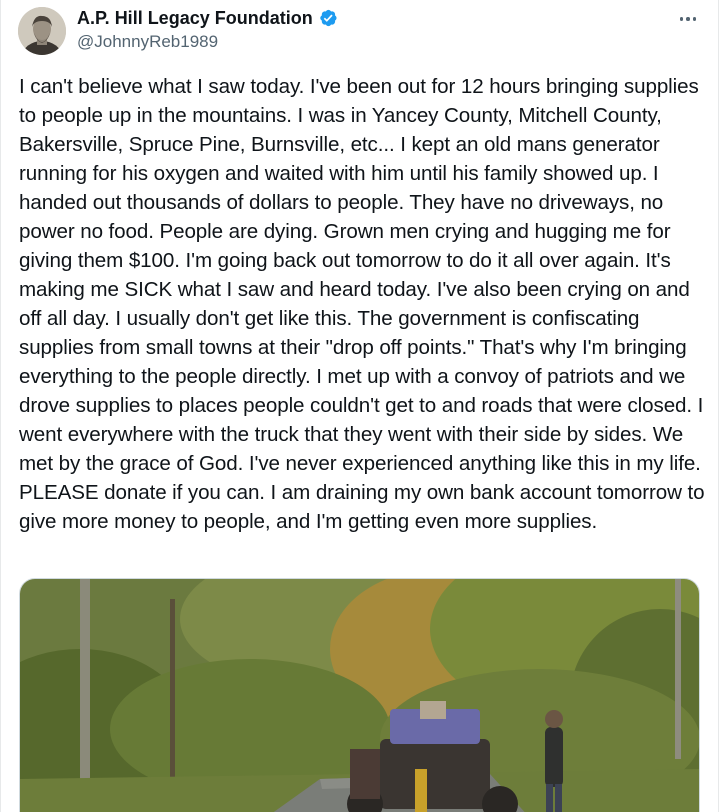 The width and height of the screenshot is (719, 812). I want to click on author-name-row: A.P. Hill Legacy Foundation, so click(207, 18).